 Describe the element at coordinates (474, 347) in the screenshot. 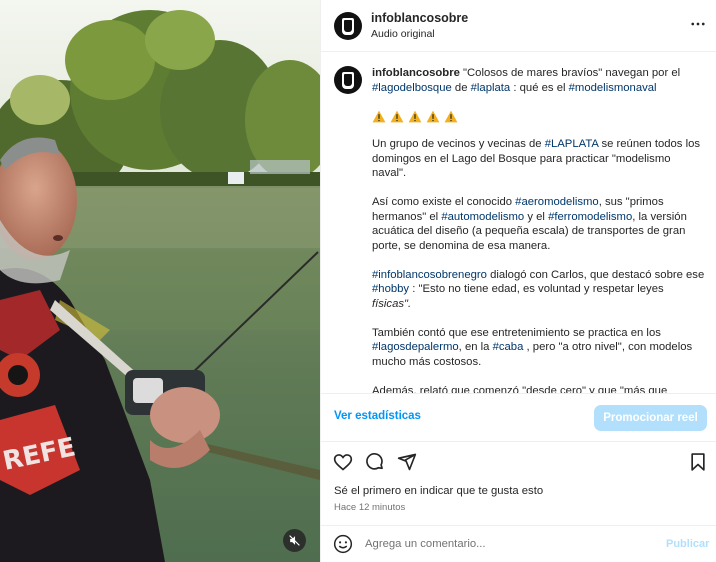

I see `caption-text-fragment: , en la` at that location.